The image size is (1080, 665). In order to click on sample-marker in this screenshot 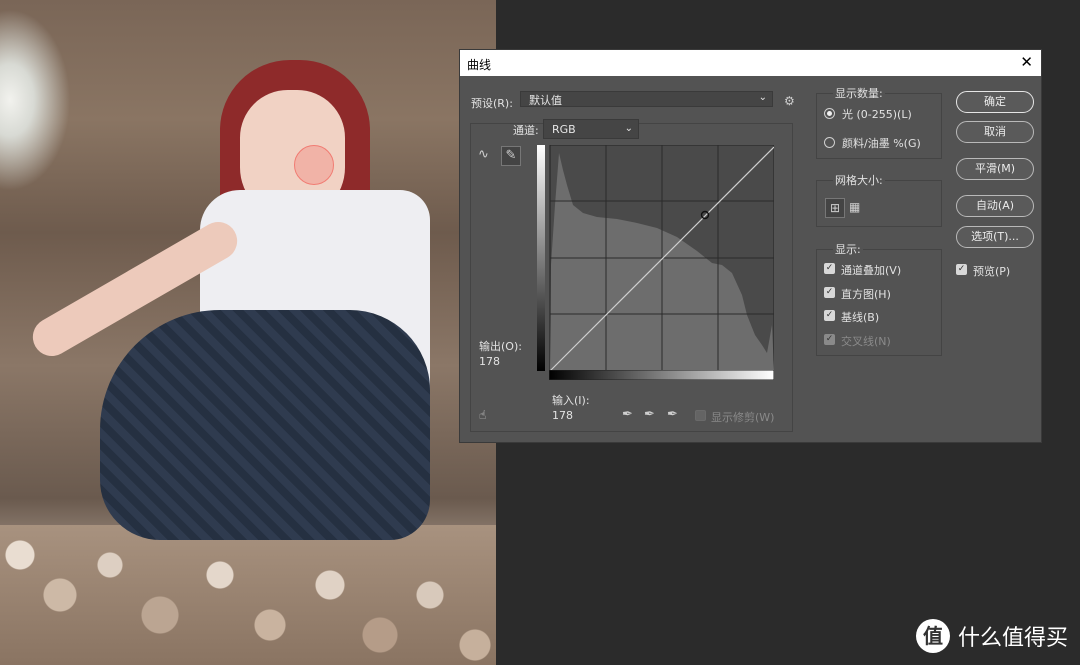, I will do `click(314, 165)`.